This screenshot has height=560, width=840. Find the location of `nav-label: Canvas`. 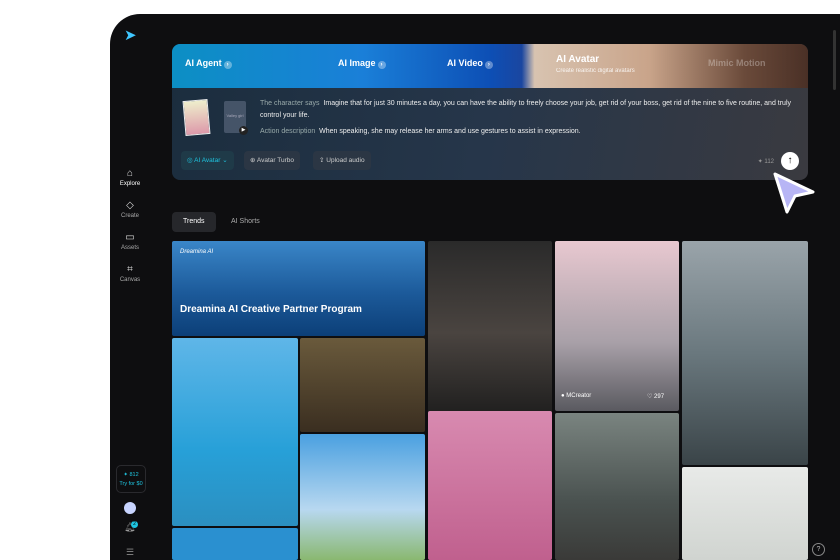

nav-label: Canvas is located at coordinates (130, 280).